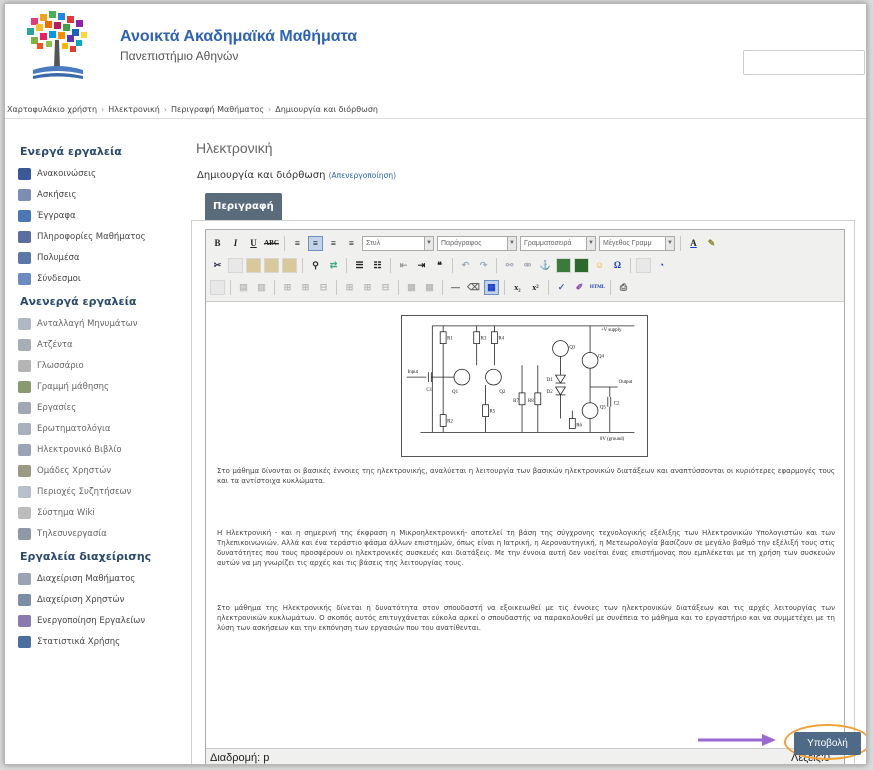 The height and width of the screenshot is (770, 873). Describe the element at coordinates (403, 265) in the screenshot. I see `outdent-icon: ⇤` at that location.